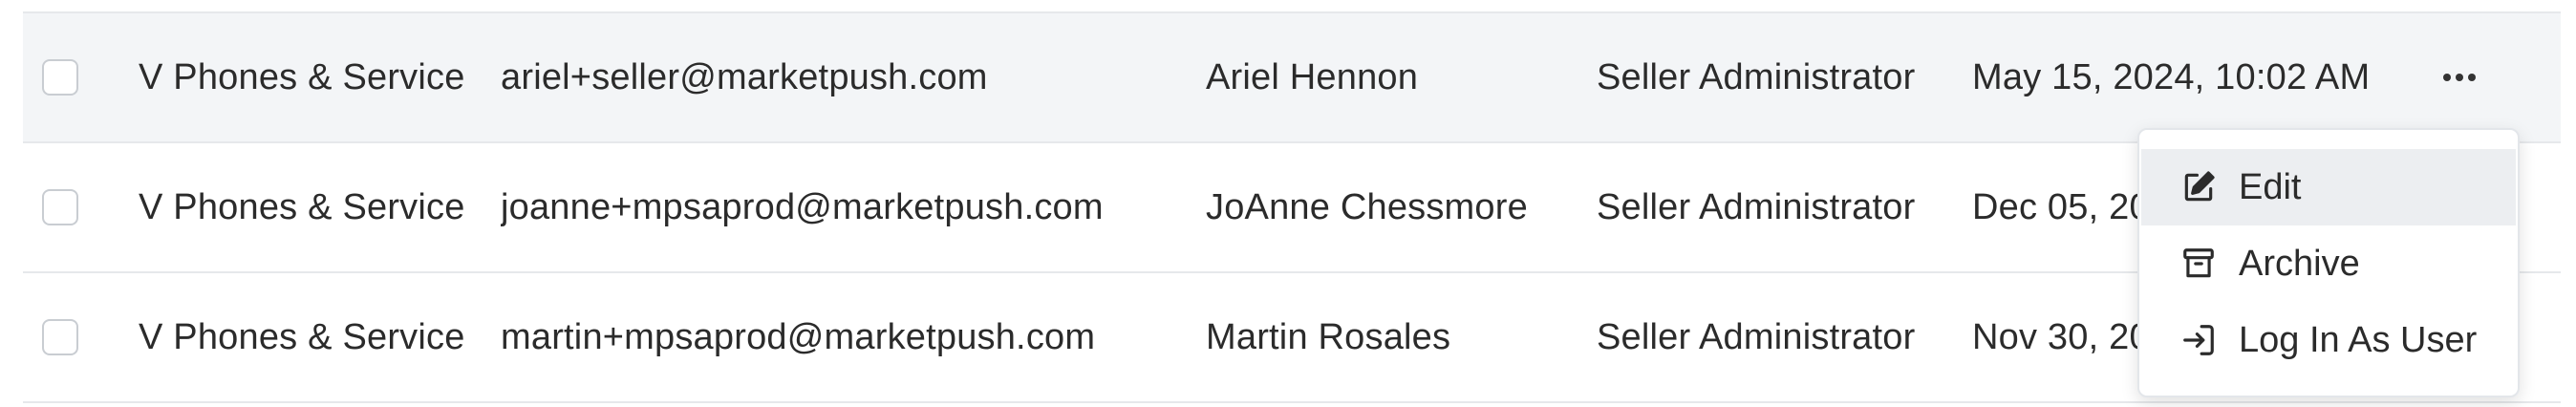  What do you see at coordinates (1367, 207) in the screenshot?
I see `name-cell: JoAnne Chessmore` at bounding box center [1367, 207].